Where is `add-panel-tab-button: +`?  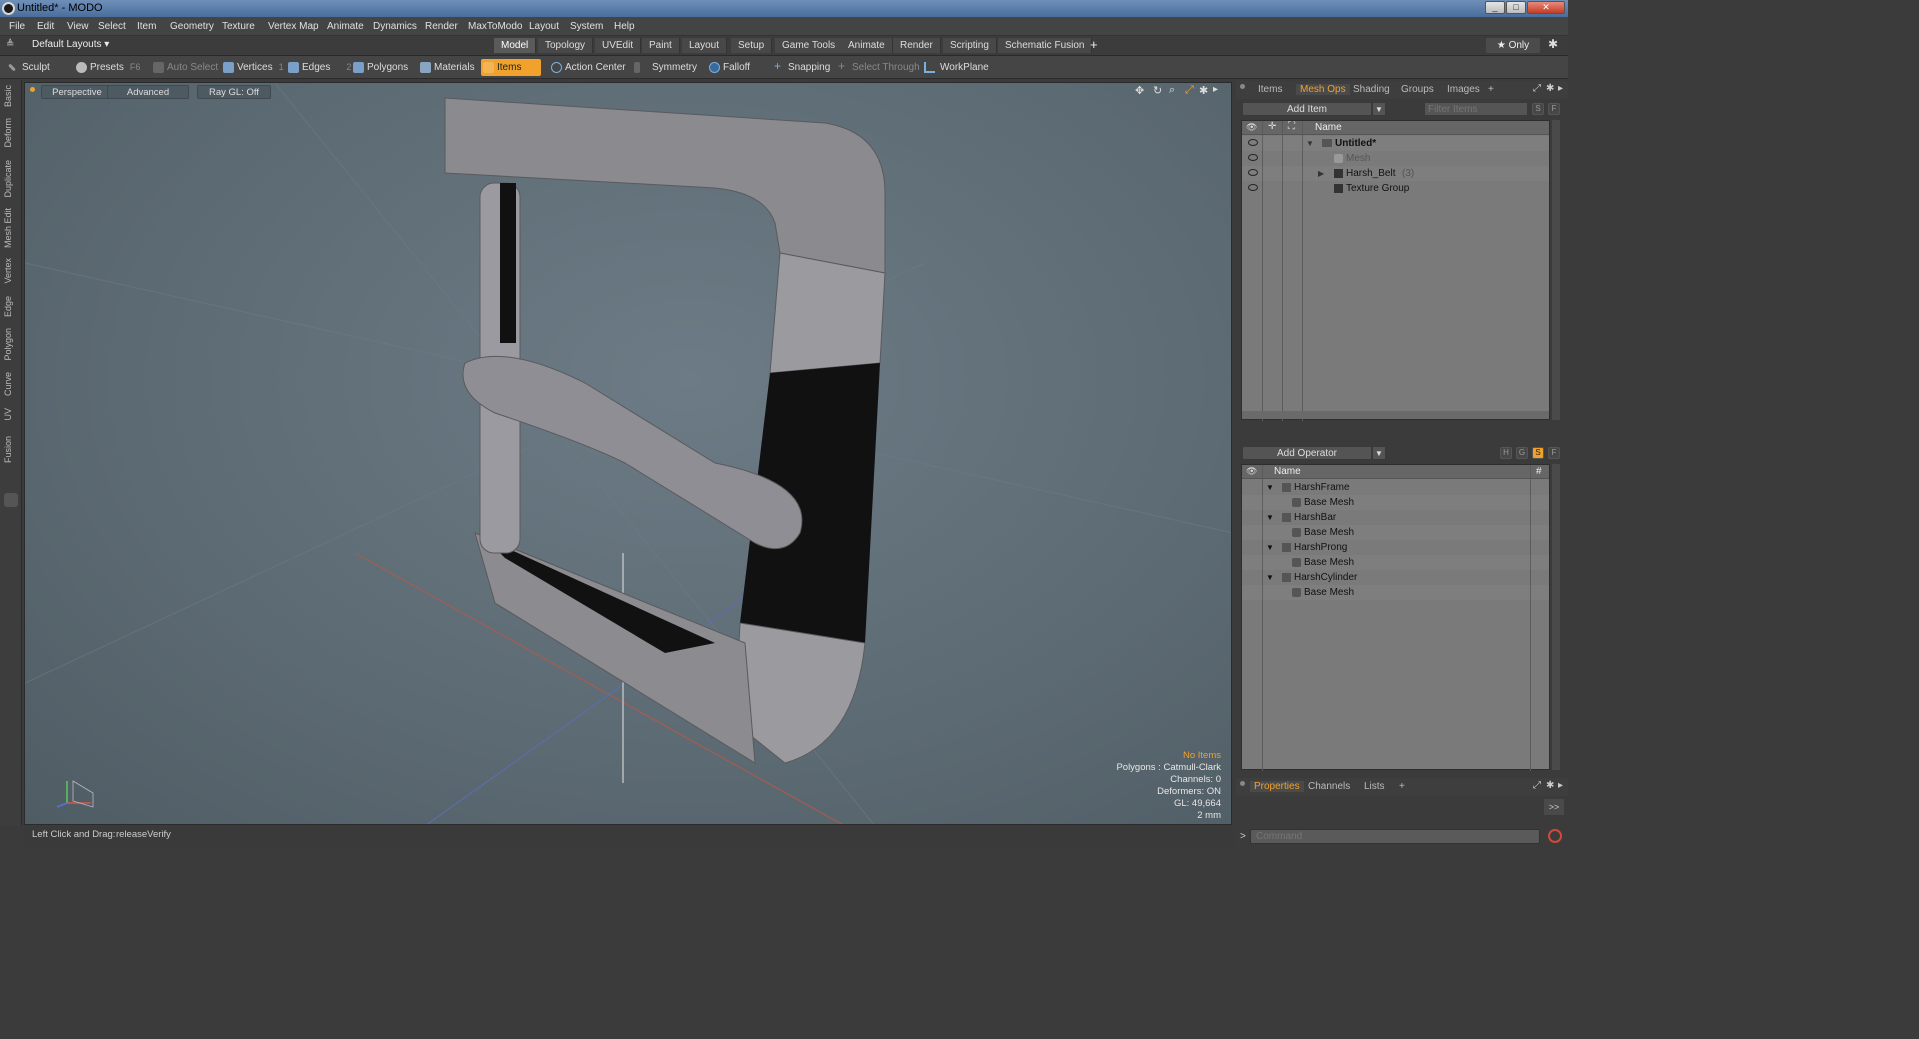 add-panel-tab-button: + is located at coordinates (1491, 89).